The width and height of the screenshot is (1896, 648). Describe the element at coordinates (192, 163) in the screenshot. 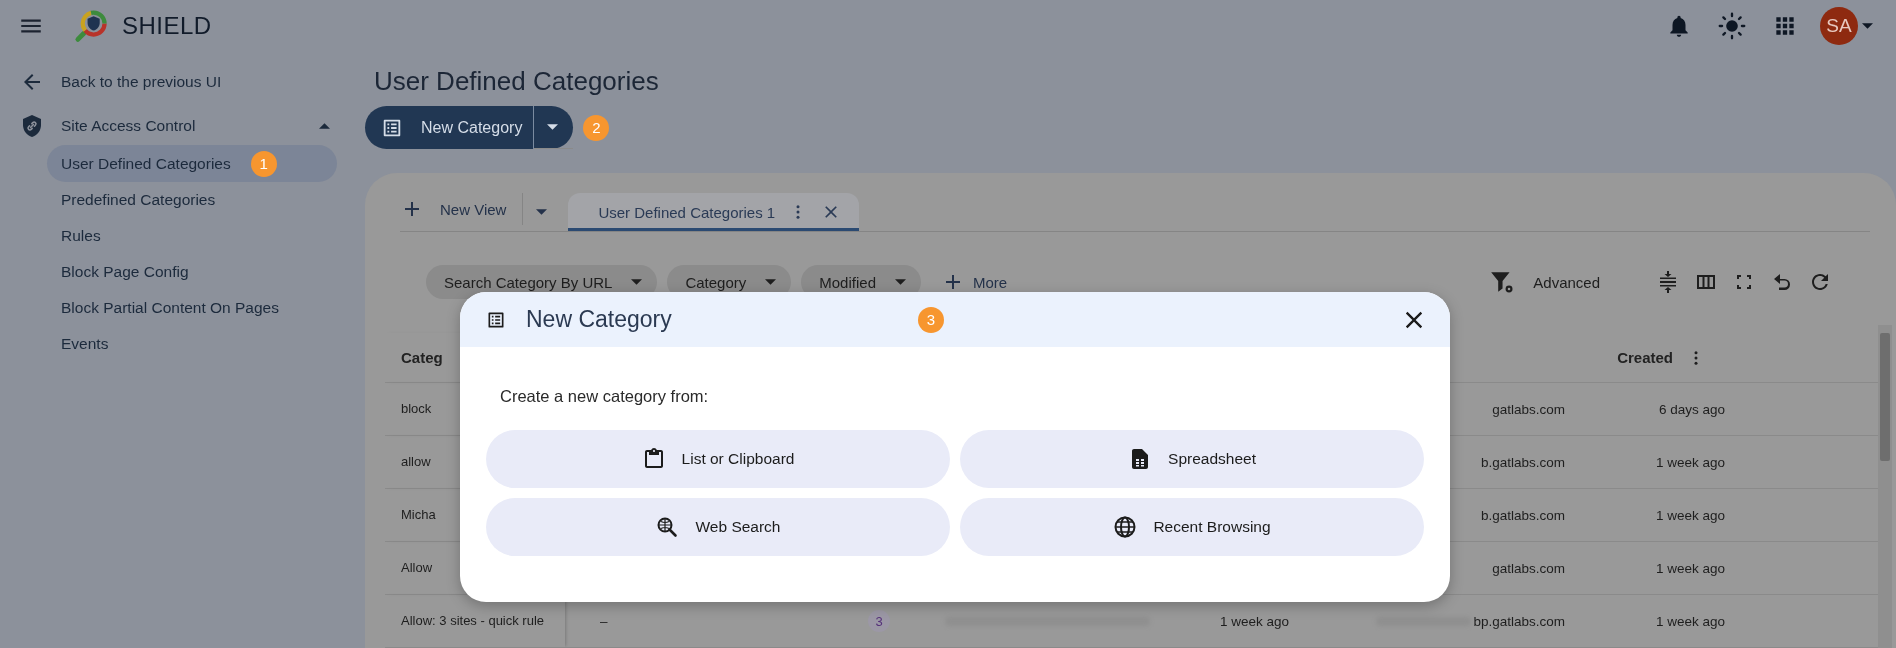

I see `sidebar-item: User Defined Categories 1` at that location.